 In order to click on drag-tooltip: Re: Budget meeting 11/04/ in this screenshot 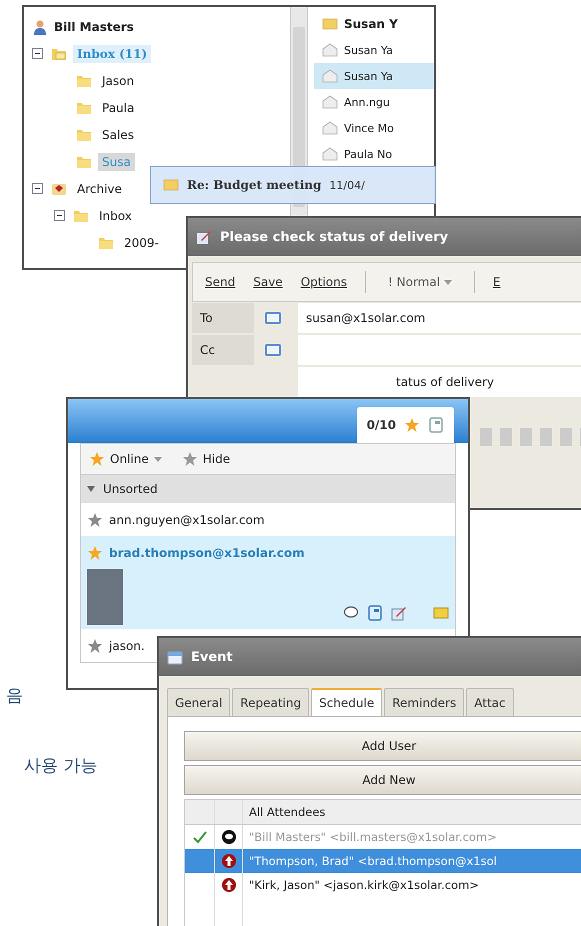, I will do `click(293, 185)`.